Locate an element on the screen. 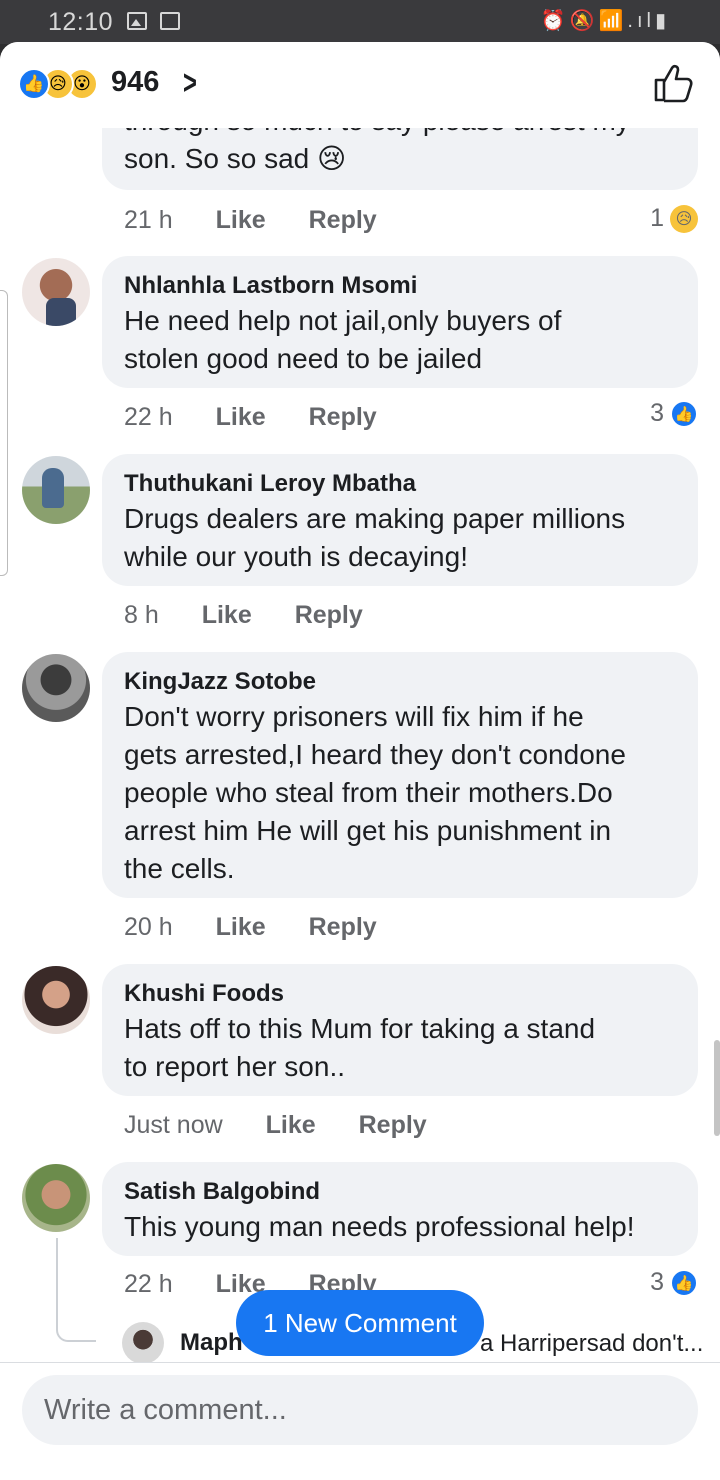  comment-composer is located at coordinates (360, 1421).